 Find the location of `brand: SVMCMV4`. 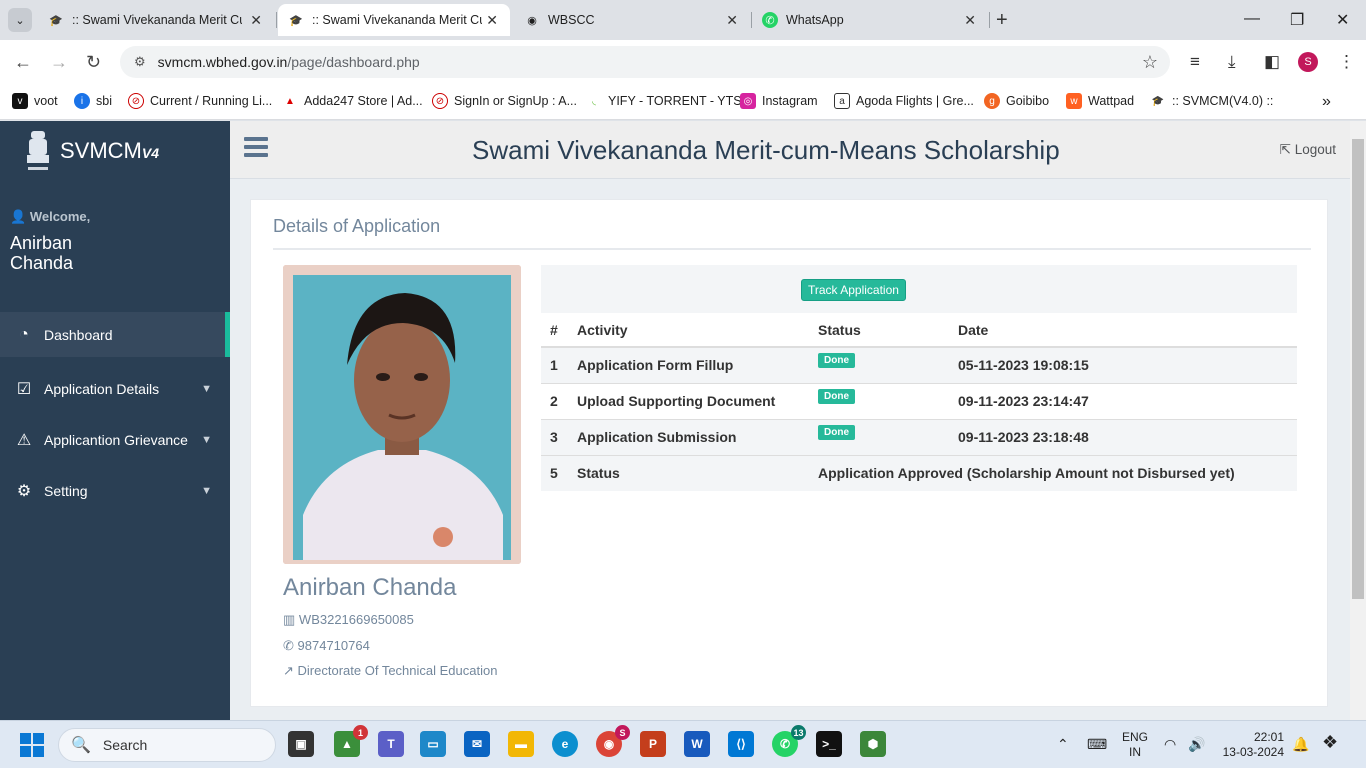

brand: SVMCMV4 is located at coordinates (90, 151).